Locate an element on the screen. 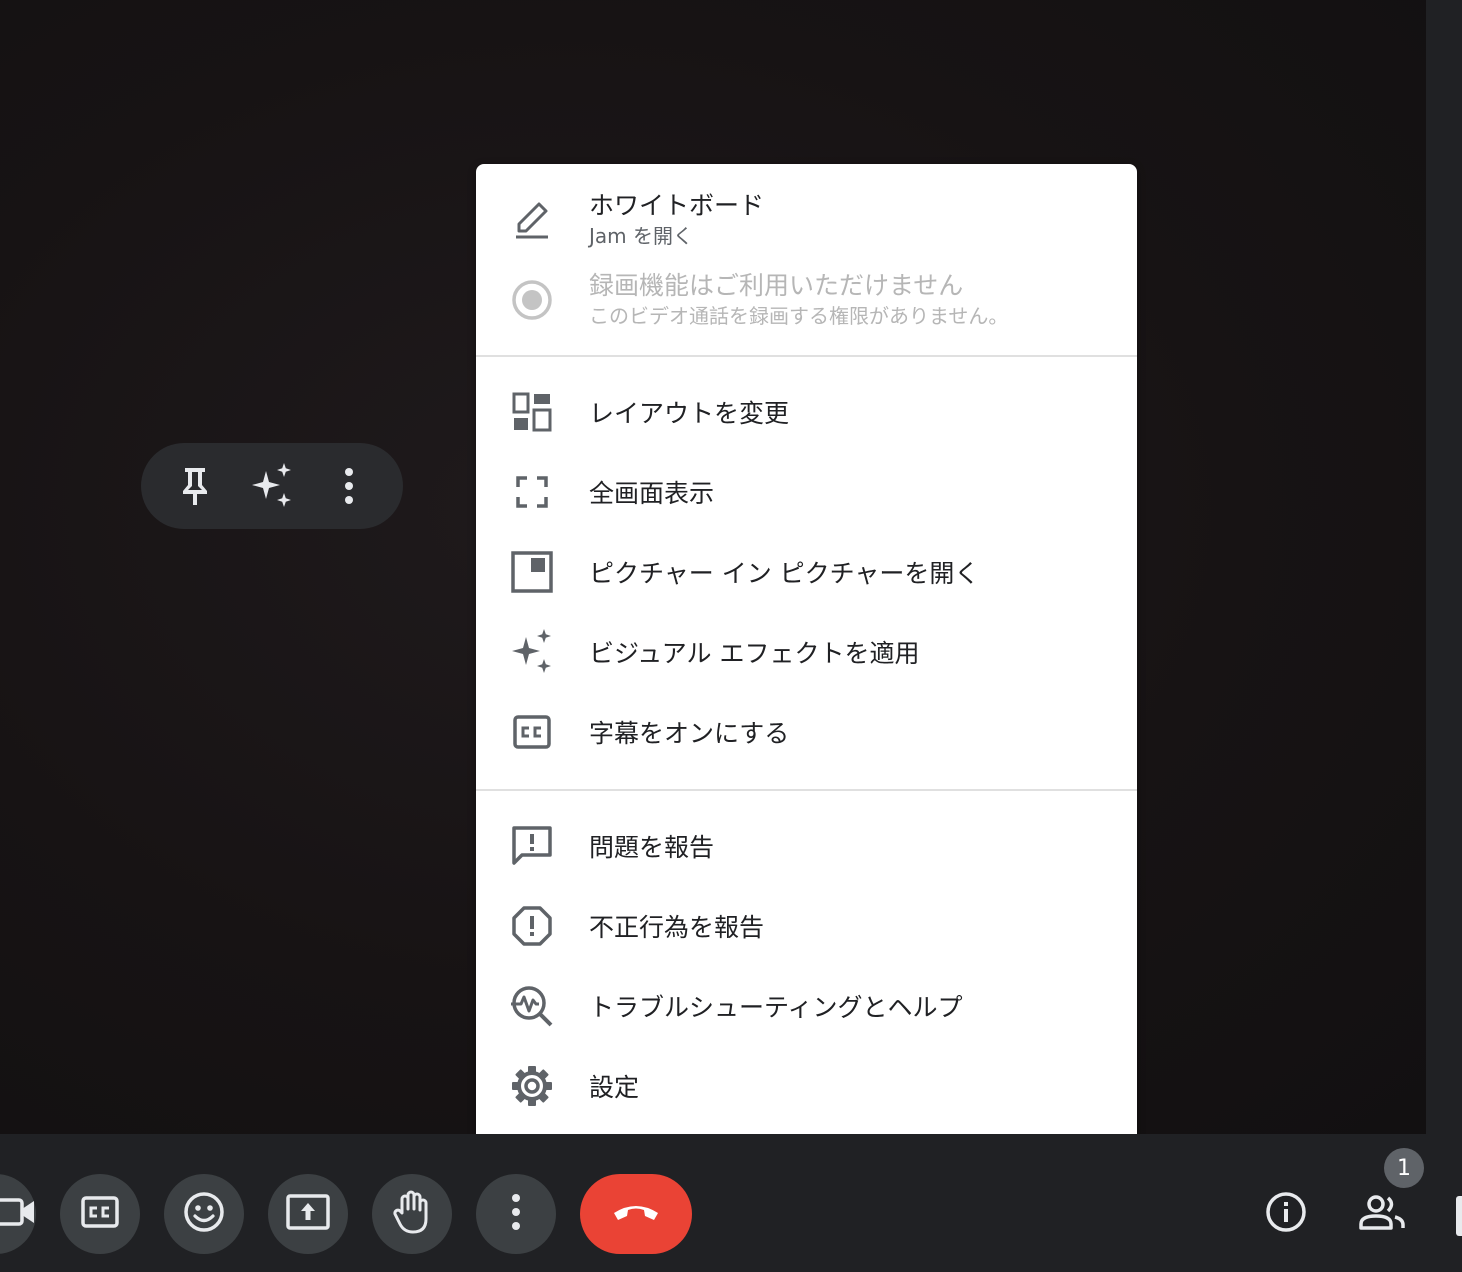  present-screen-icon is located at coordinates (308, 1214).